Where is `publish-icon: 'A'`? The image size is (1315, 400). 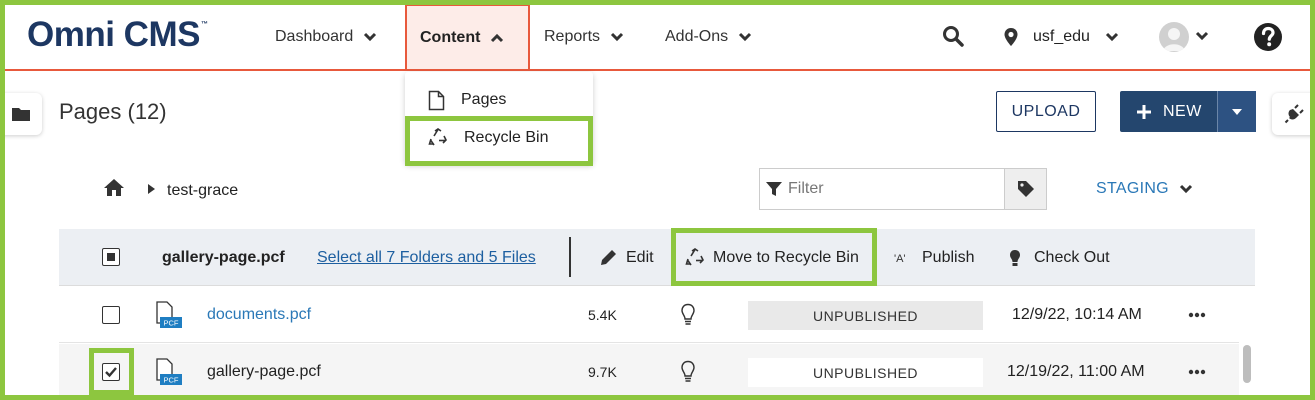 publish-icon: 'A' is located at coordinates (900, 259).